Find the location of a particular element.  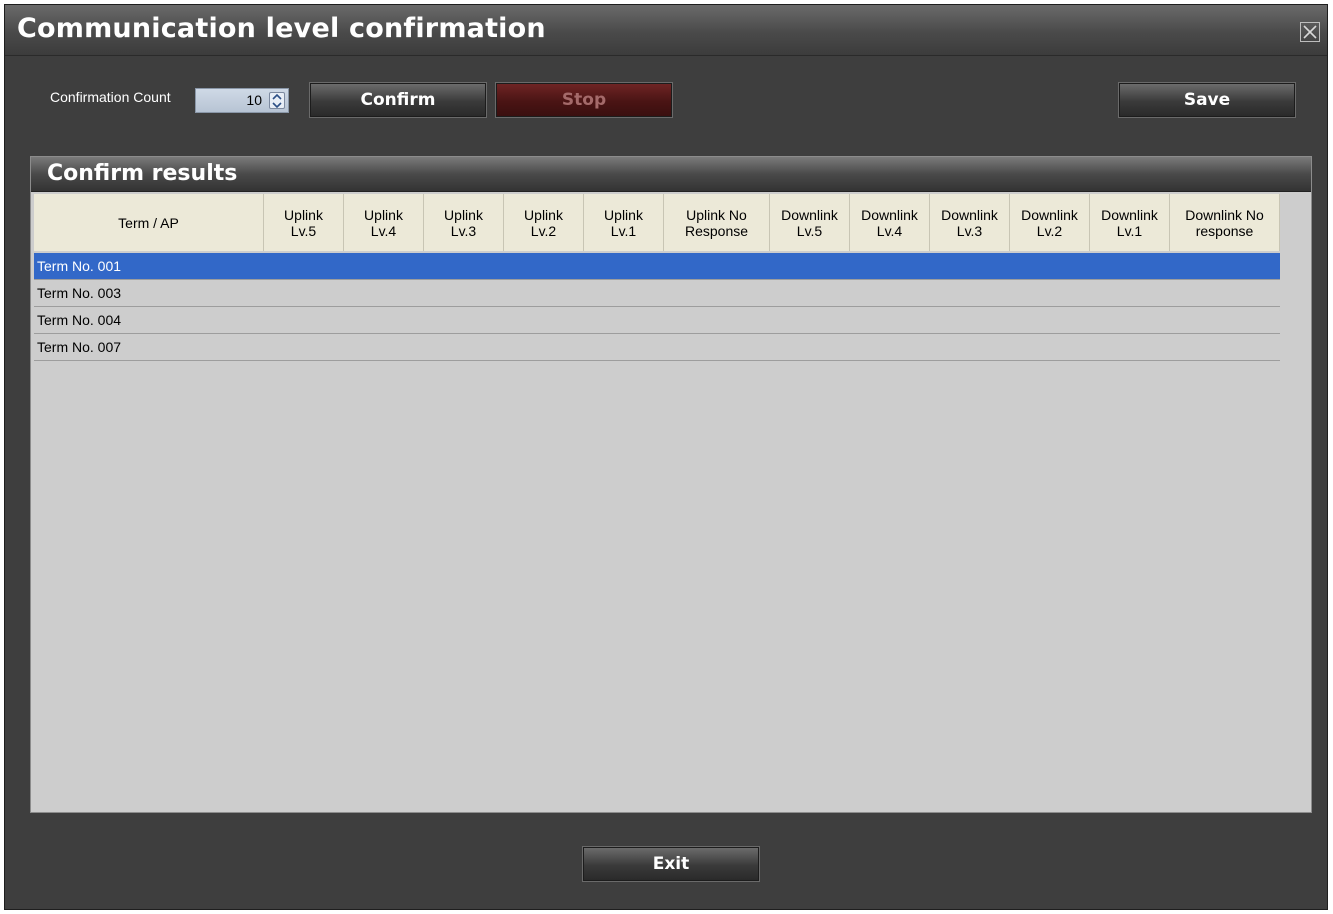

up-down-arrows-icon is located at coordinates (277, 101).